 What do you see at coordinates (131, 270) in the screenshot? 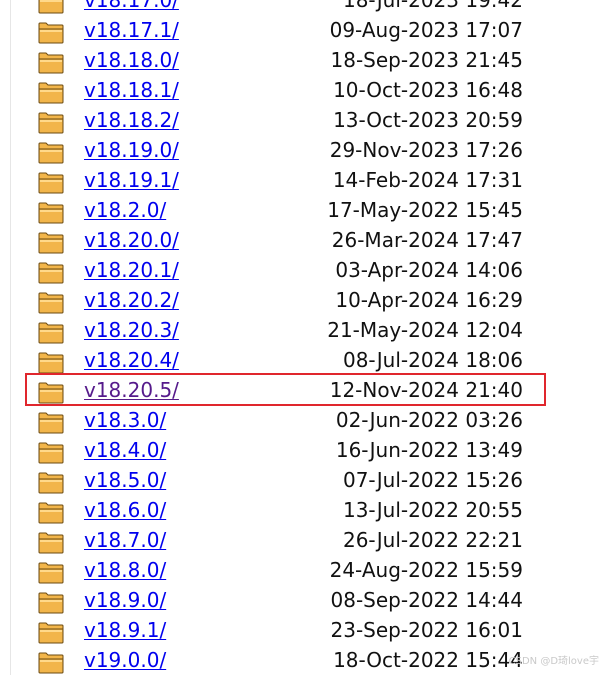
I see `folder-link: v18.20.1/` at bounding box center [131, 270].